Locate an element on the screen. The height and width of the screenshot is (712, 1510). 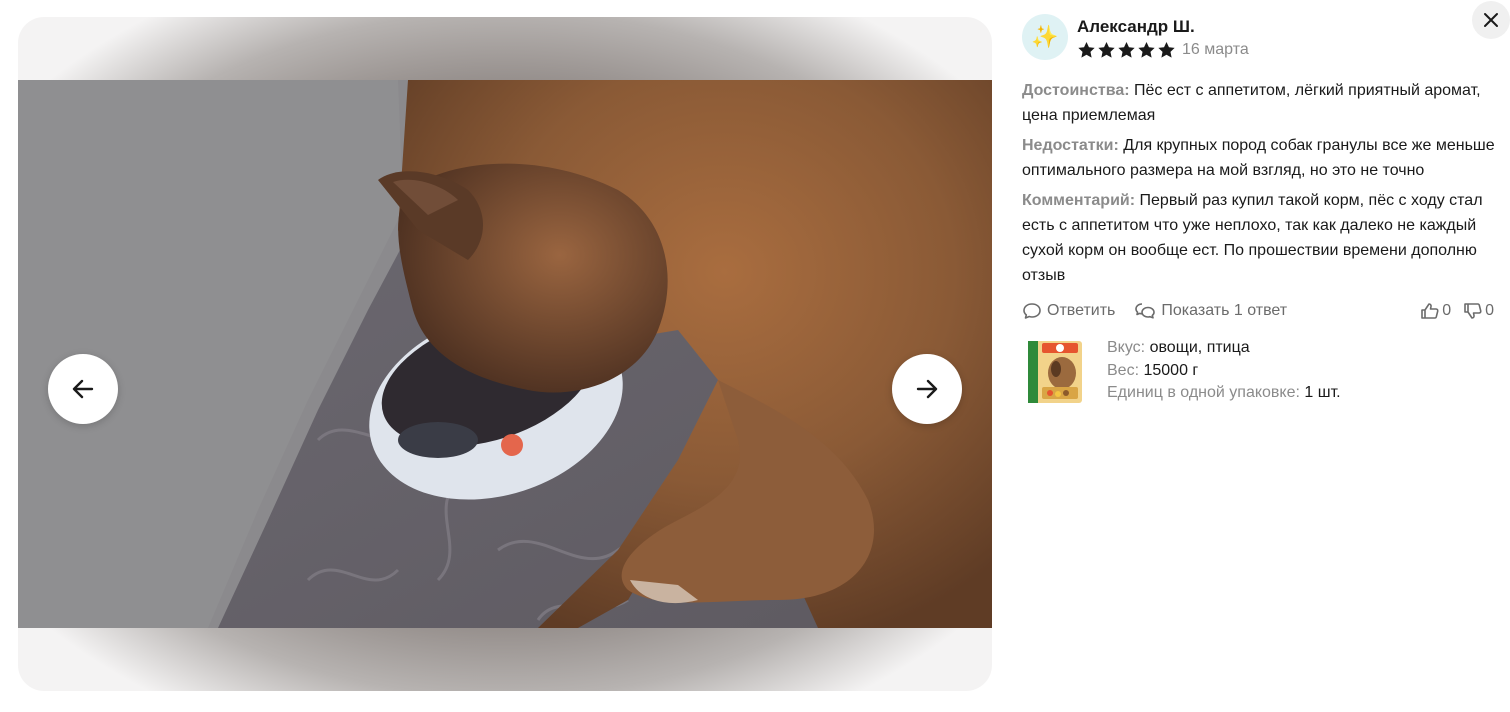
votes: 0 0 is located at coordinates (1460, 311).